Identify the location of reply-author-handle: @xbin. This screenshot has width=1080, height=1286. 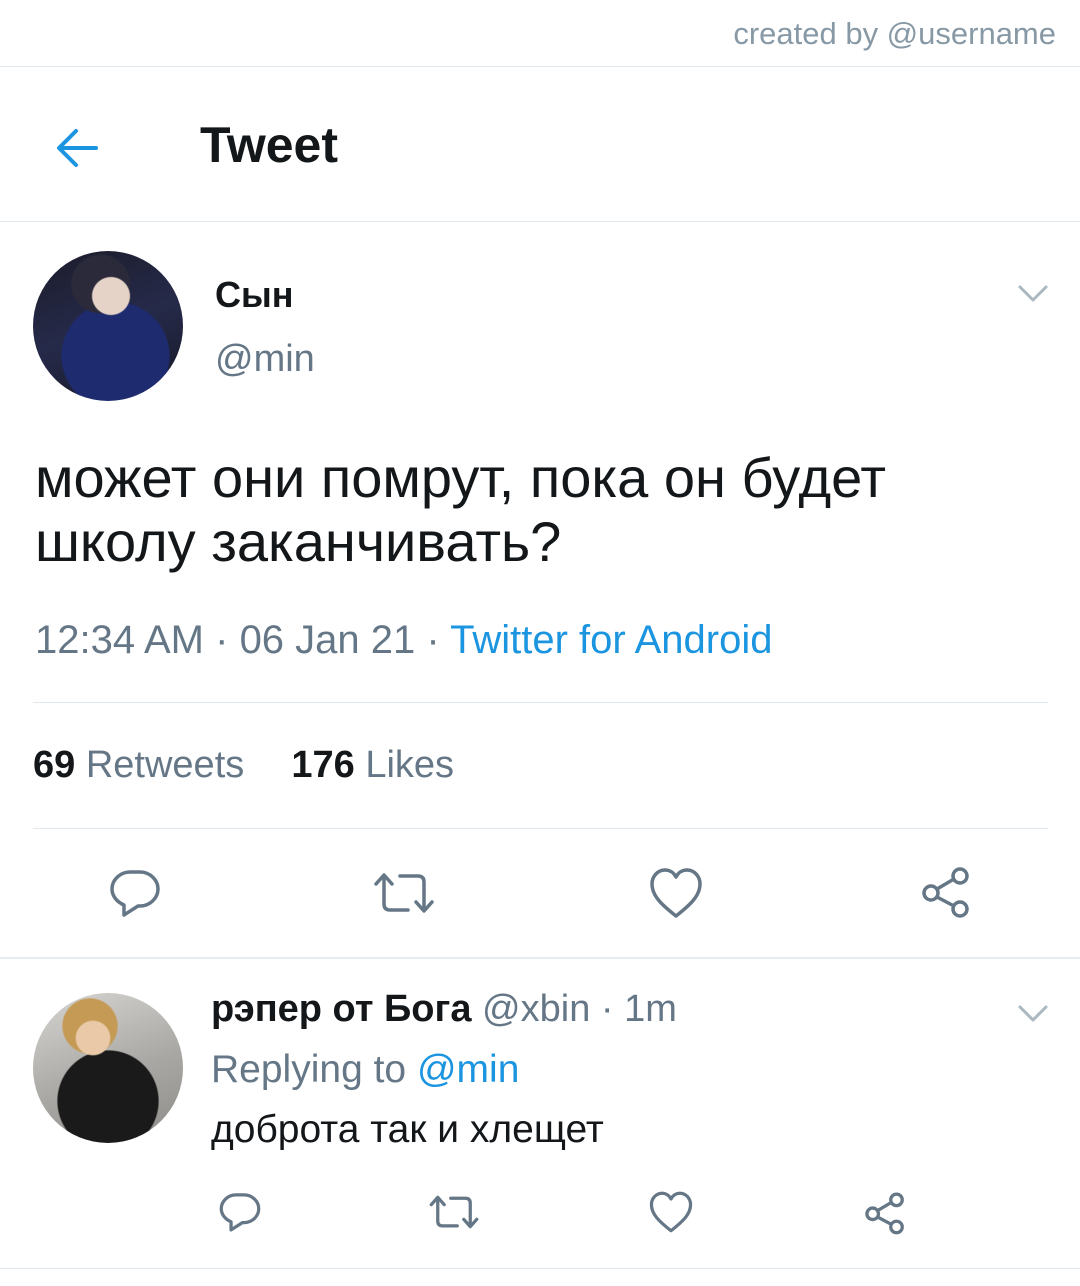
(536, 1009).